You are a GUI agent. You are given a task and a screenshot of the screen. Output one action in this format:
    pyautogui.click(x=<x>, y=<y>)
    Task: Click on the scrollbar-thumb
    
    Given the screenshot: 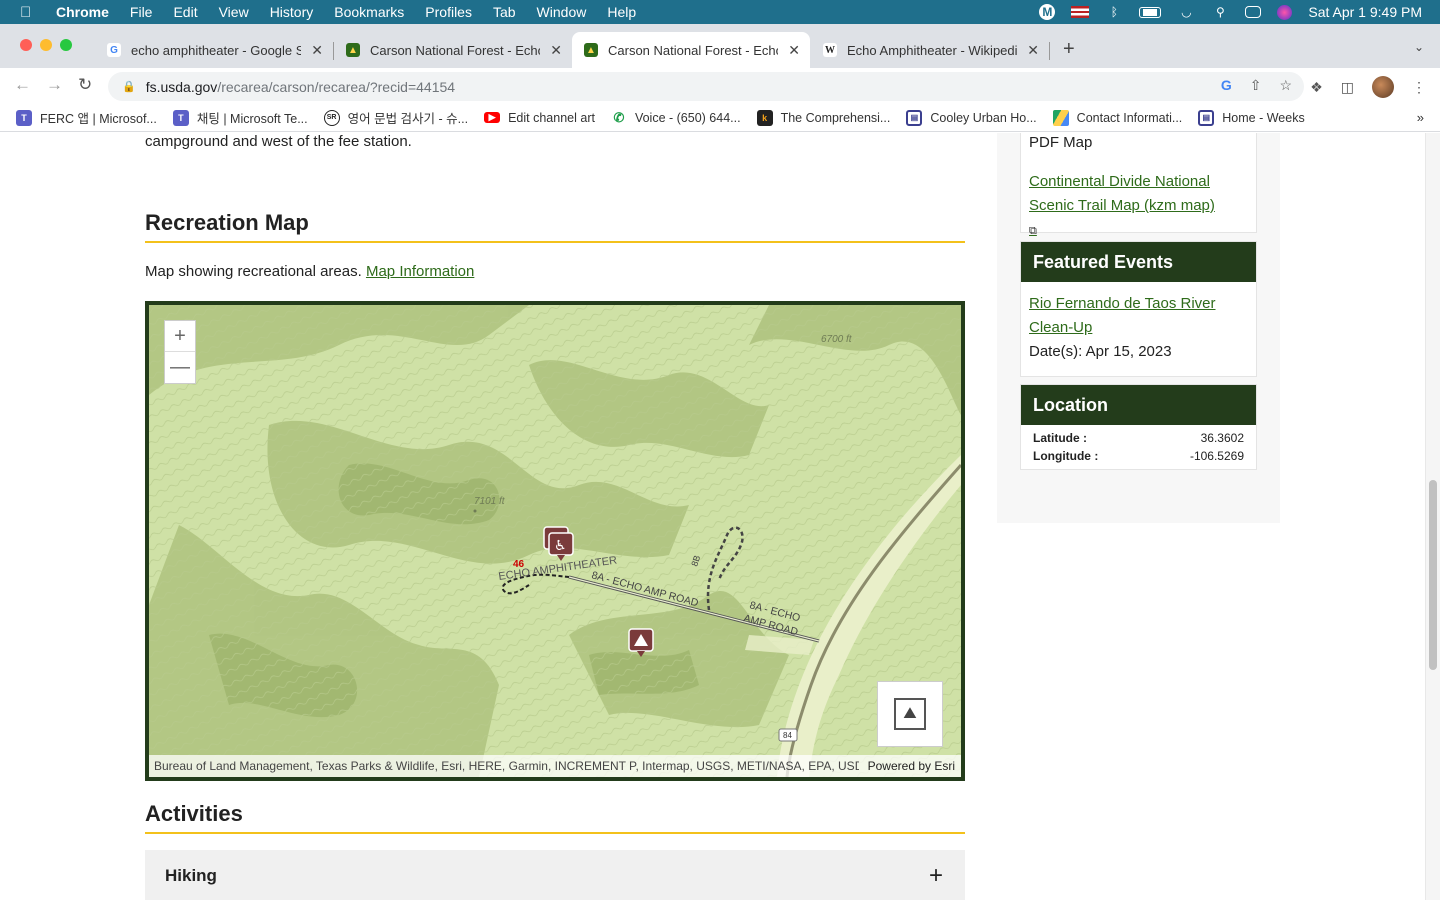 What is the action you would take?
    pyautogui.click(x=1433, y=575)
    